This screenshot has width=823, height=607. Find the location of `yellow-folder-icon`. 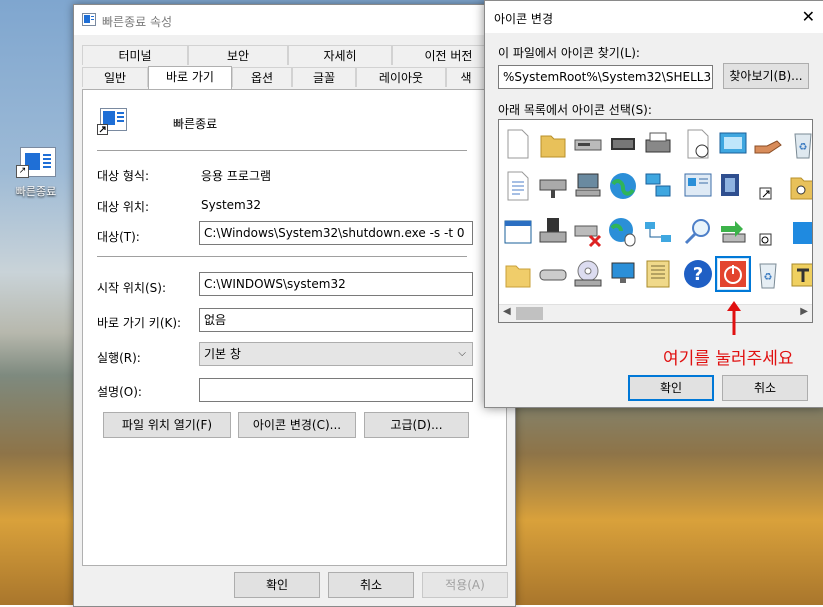

yellow-folder-icon is located at coordinates (518, 274).